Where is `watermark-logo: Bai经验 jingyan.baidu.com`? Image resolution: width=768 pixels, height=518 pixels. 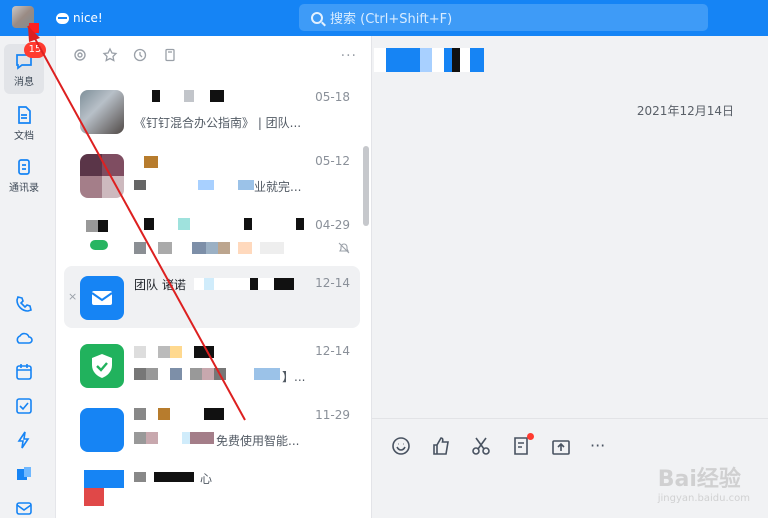
watermark-logo: Bai经验 jingyan.baidu.com is located at coordinates (704, 482).